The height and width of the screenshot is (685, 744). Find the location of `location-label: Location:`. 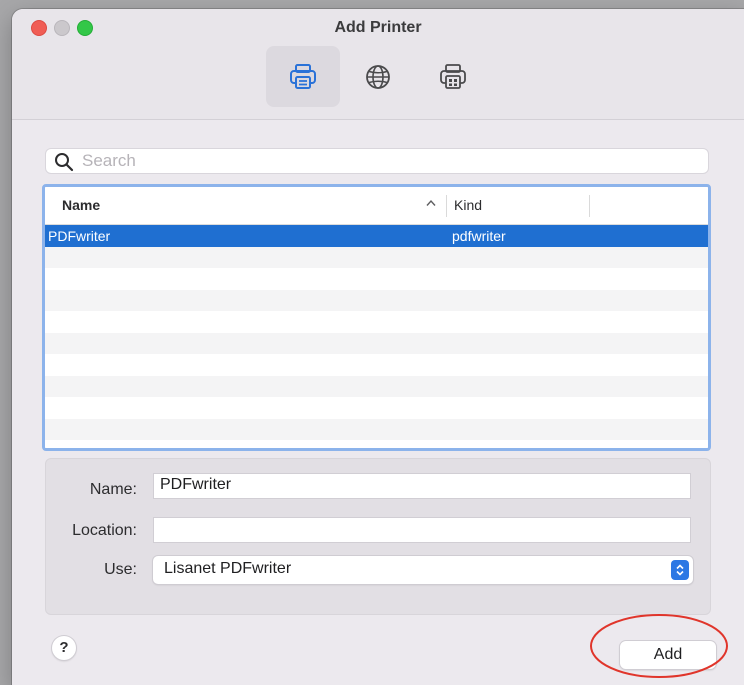

location-label: Location: is located at coordinates (104, 530).